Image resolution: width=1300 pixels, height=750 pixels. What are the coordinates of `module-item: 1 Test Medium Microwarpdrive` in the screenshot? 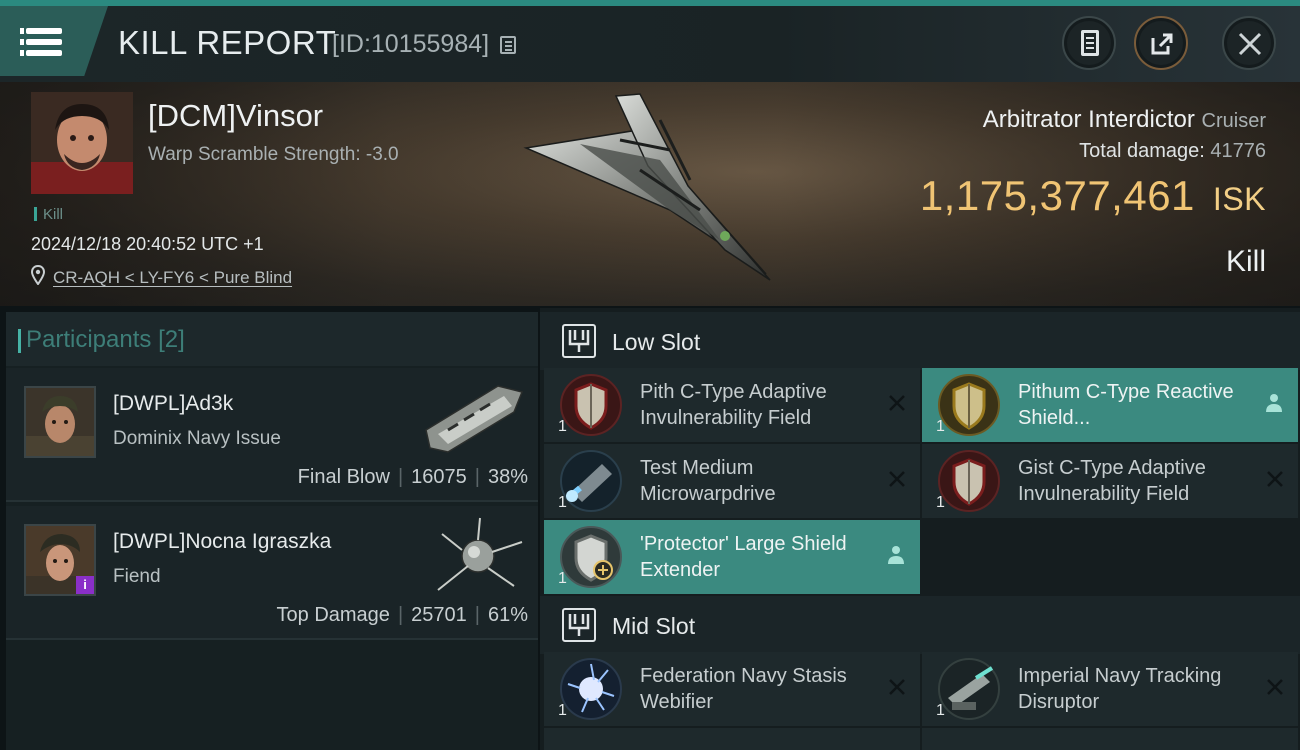 It's located at (732, 481).